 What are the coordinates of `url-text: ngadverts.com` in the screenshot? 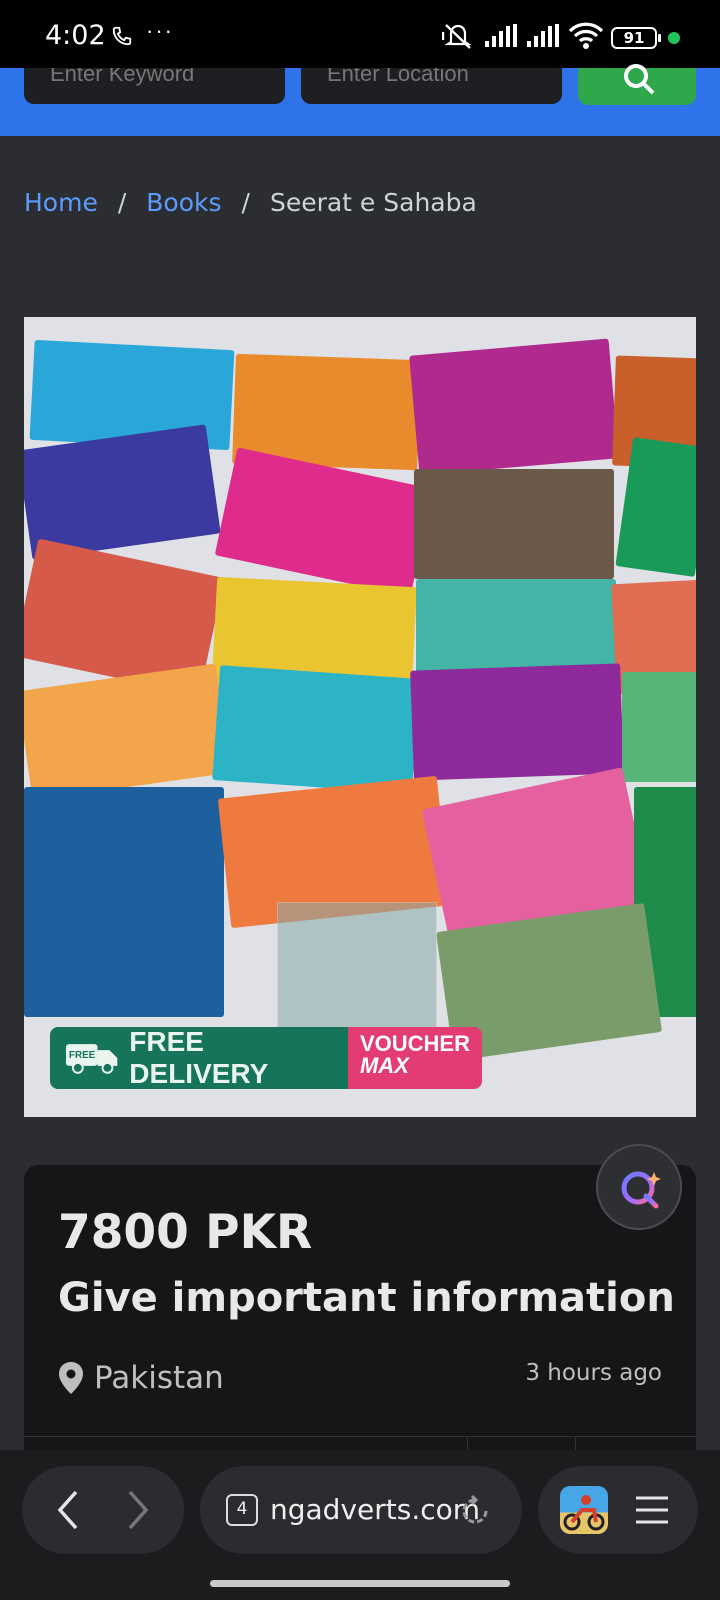 It's located at (375, 1509).